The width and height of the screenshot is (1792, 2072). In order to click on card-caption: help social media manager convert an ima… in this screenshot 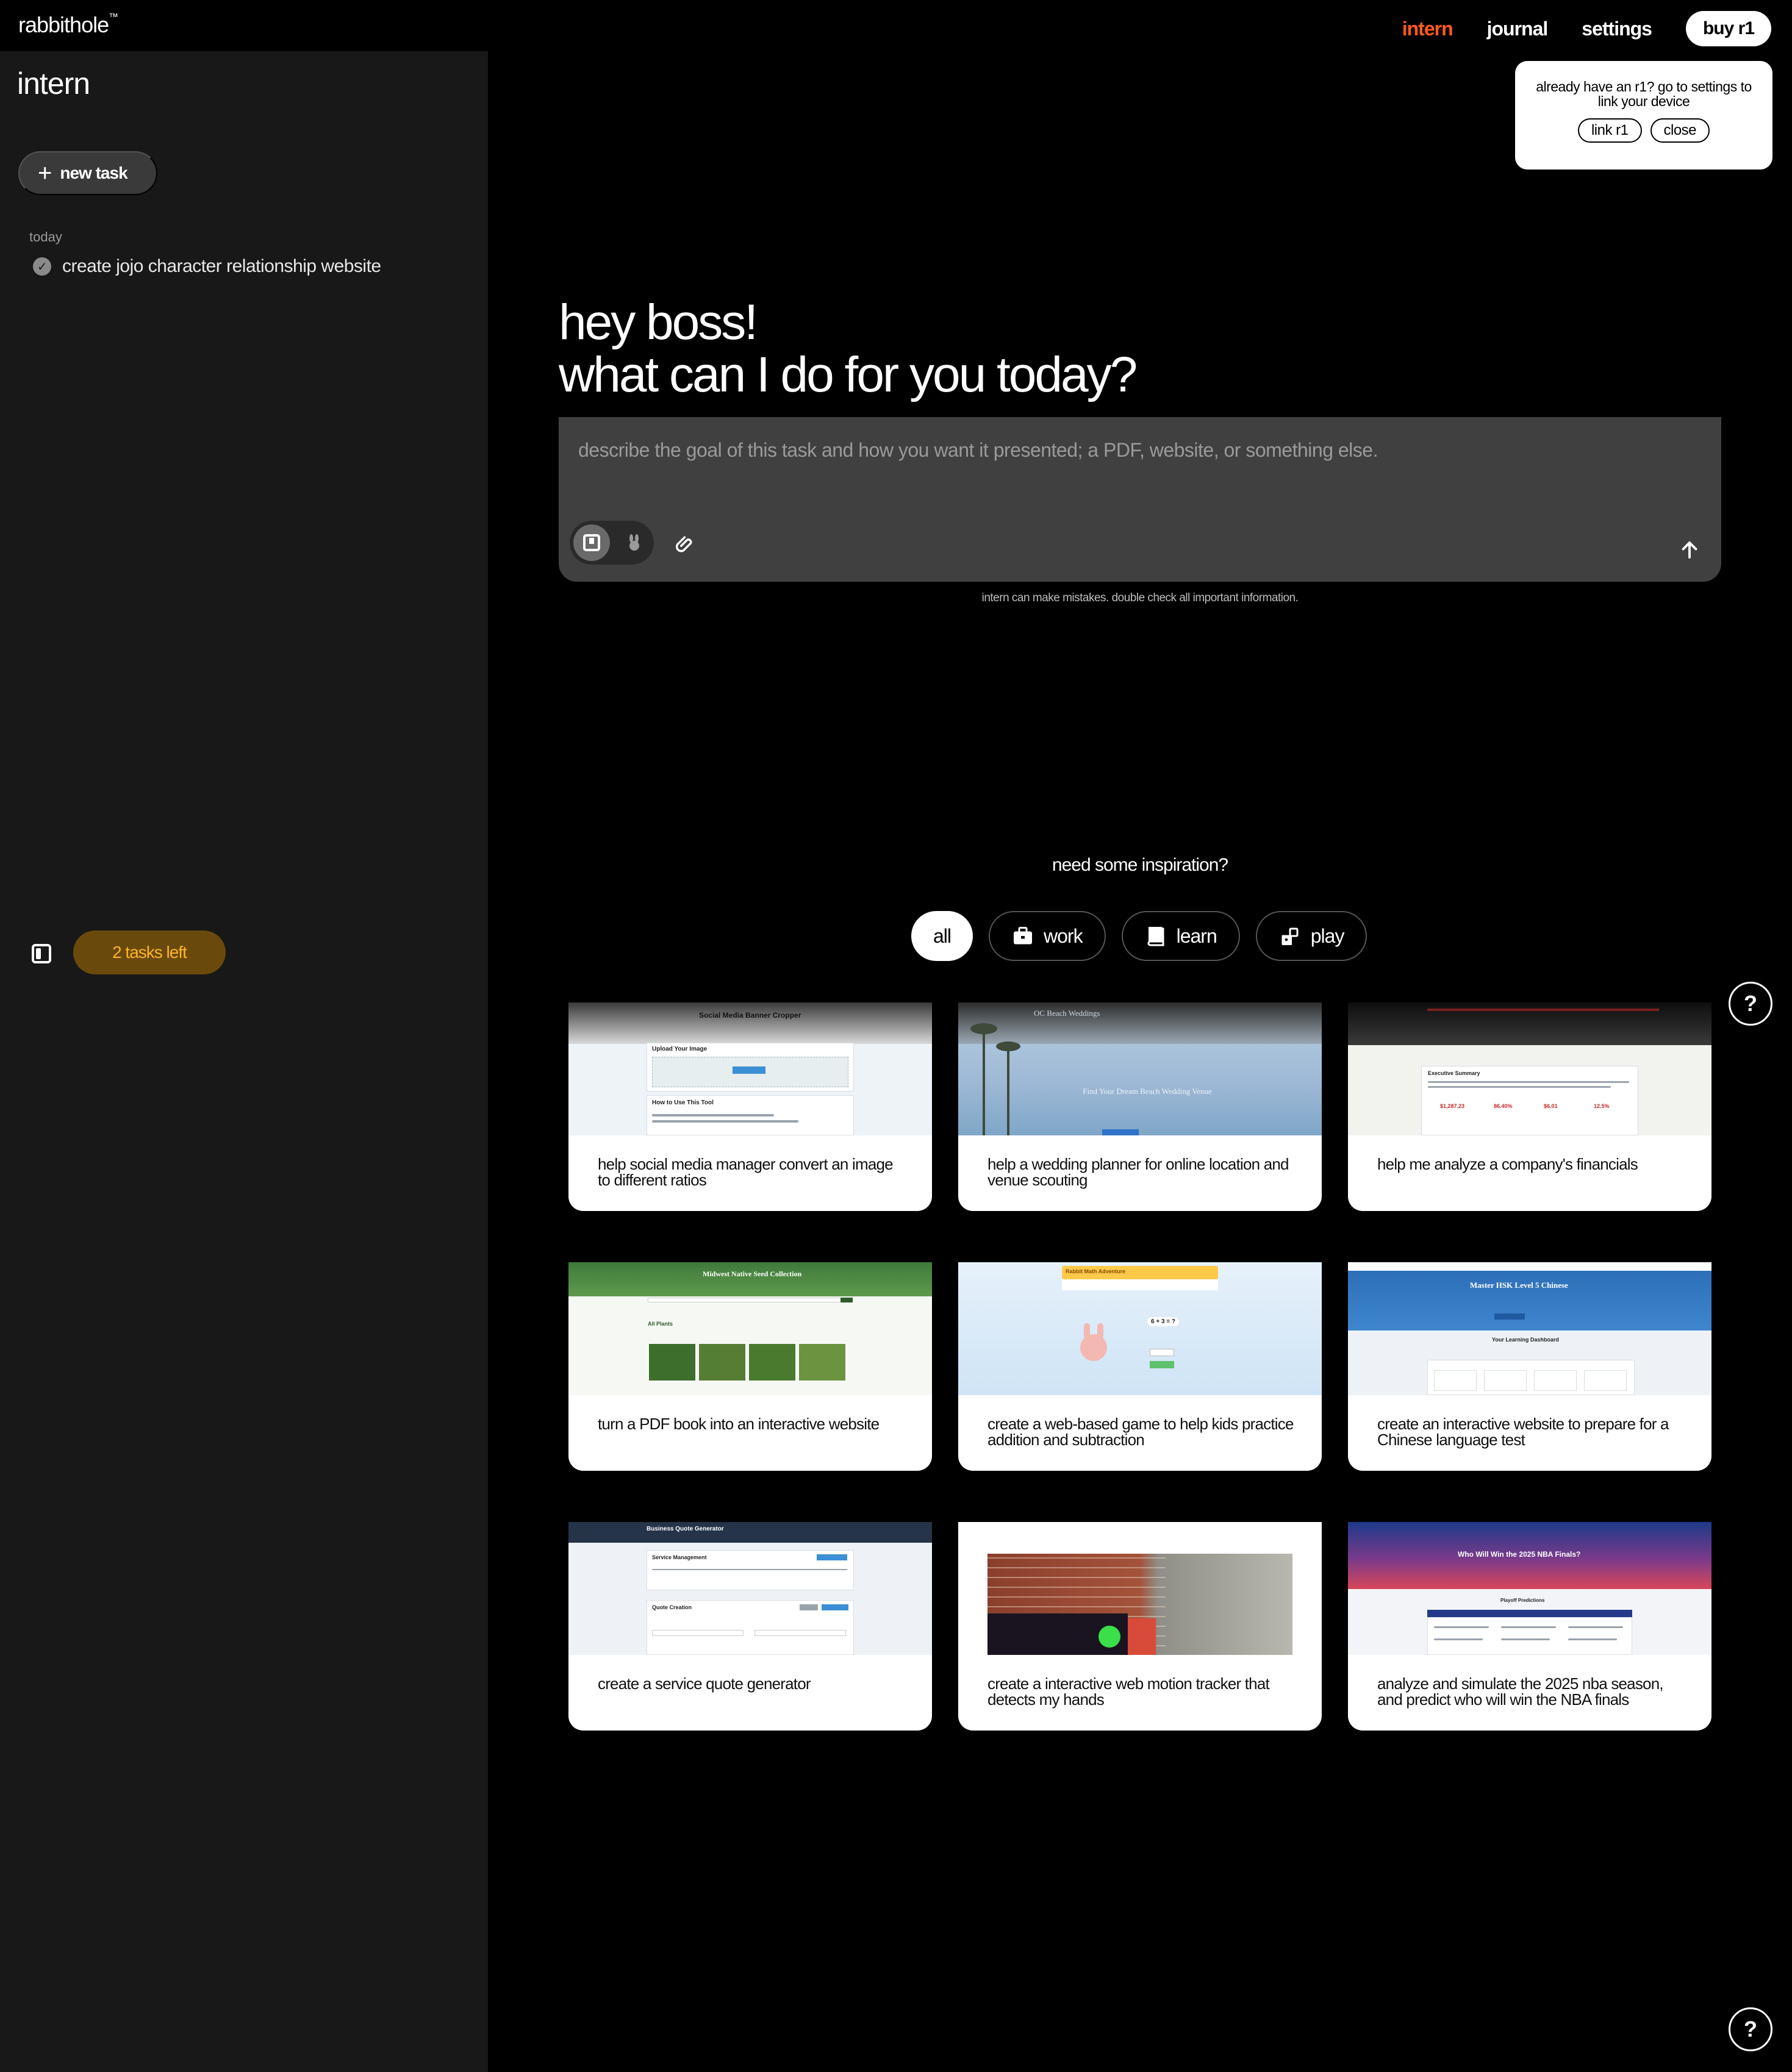, I will do `click(746, 1172)`.